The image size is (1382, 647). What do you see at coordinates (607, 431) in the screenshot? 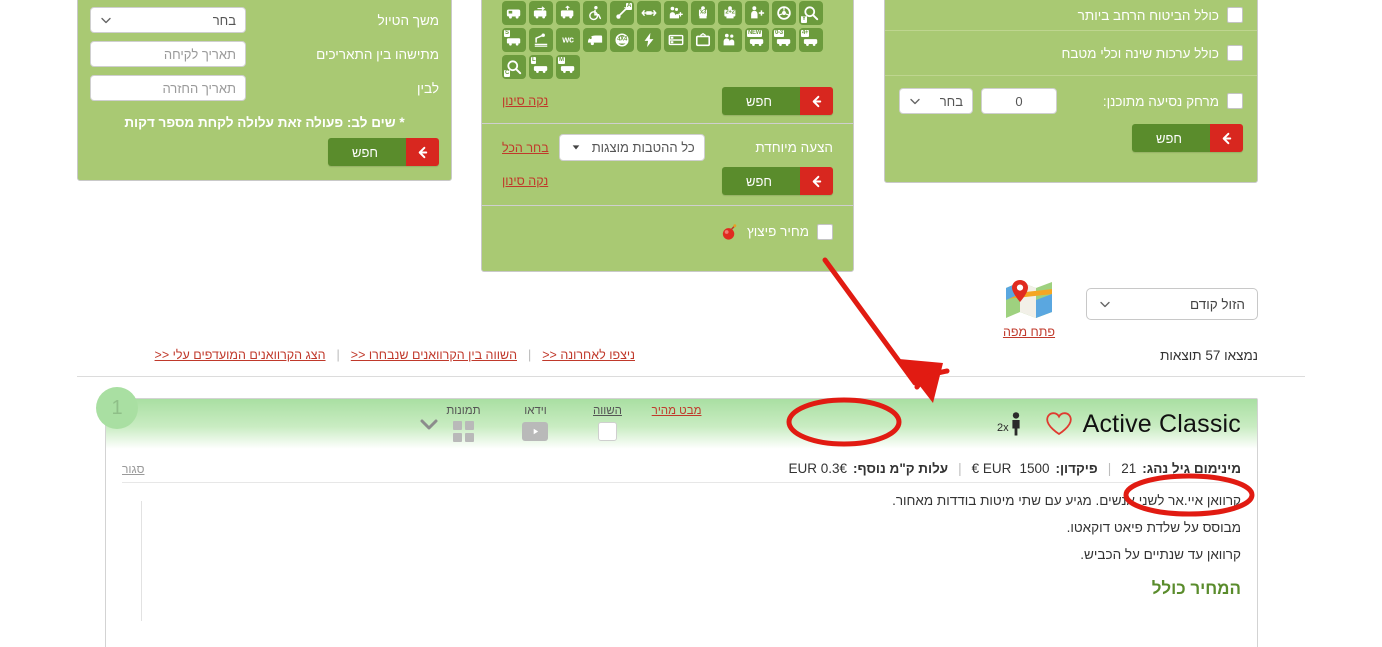
I see `compare-checkbox` at bounding box center [607, 431].